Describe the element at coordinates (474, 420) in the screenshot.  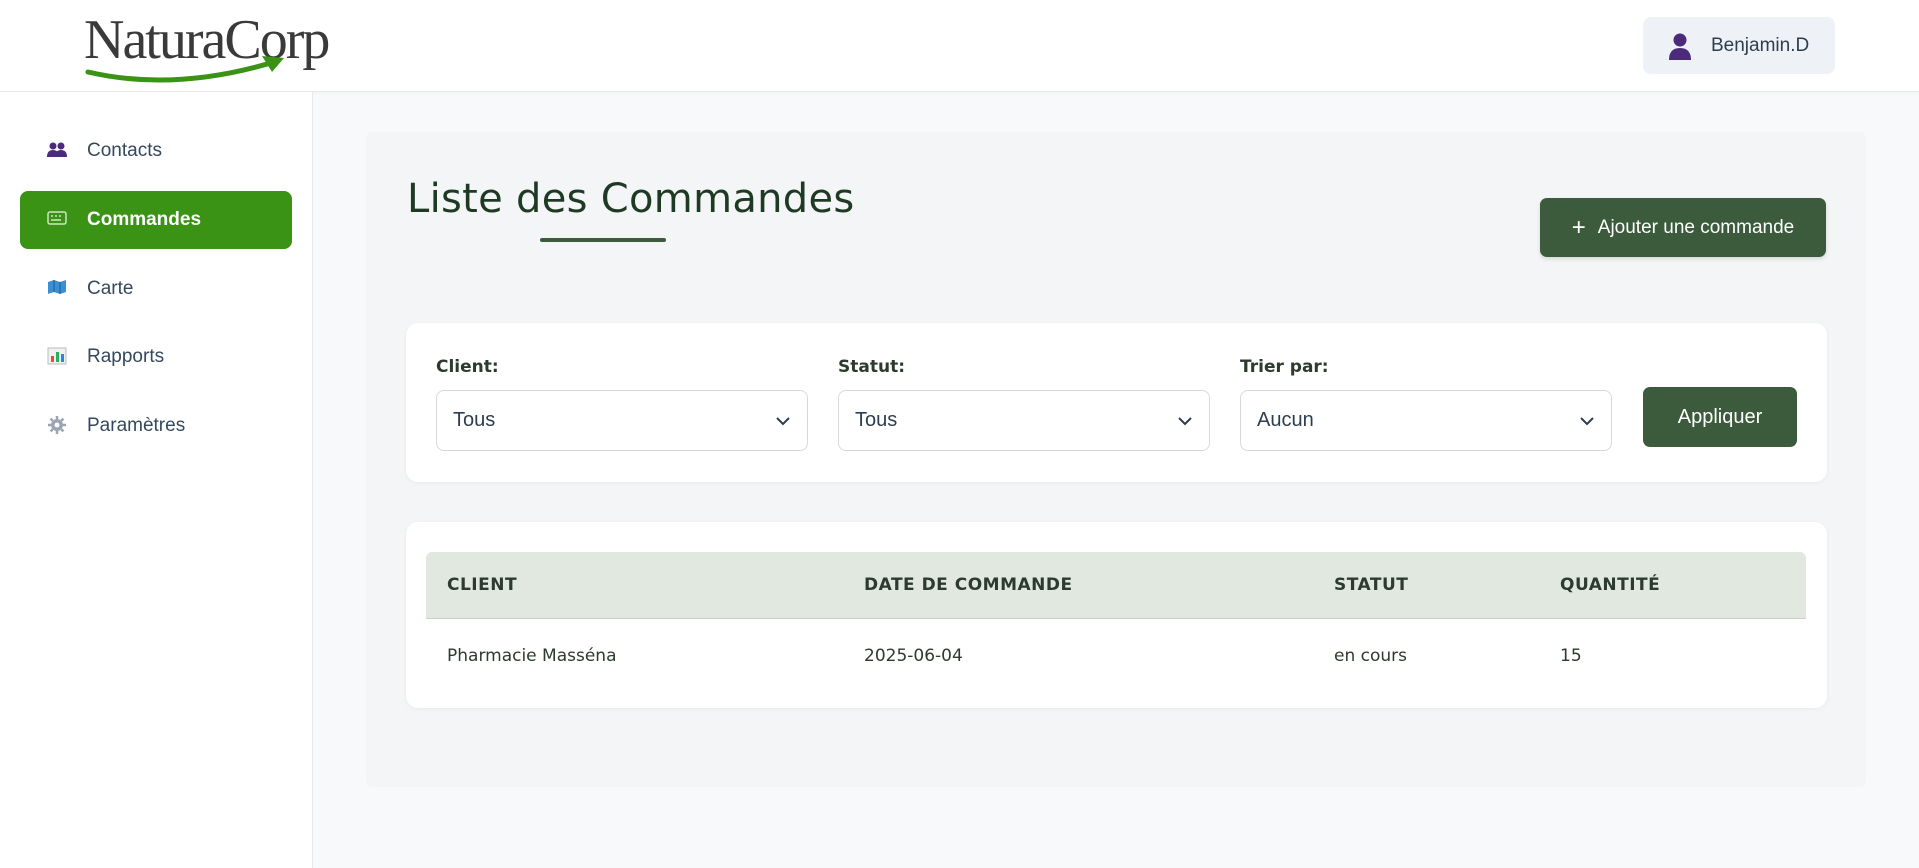
I see `client-filter-value: Tous` at that location.